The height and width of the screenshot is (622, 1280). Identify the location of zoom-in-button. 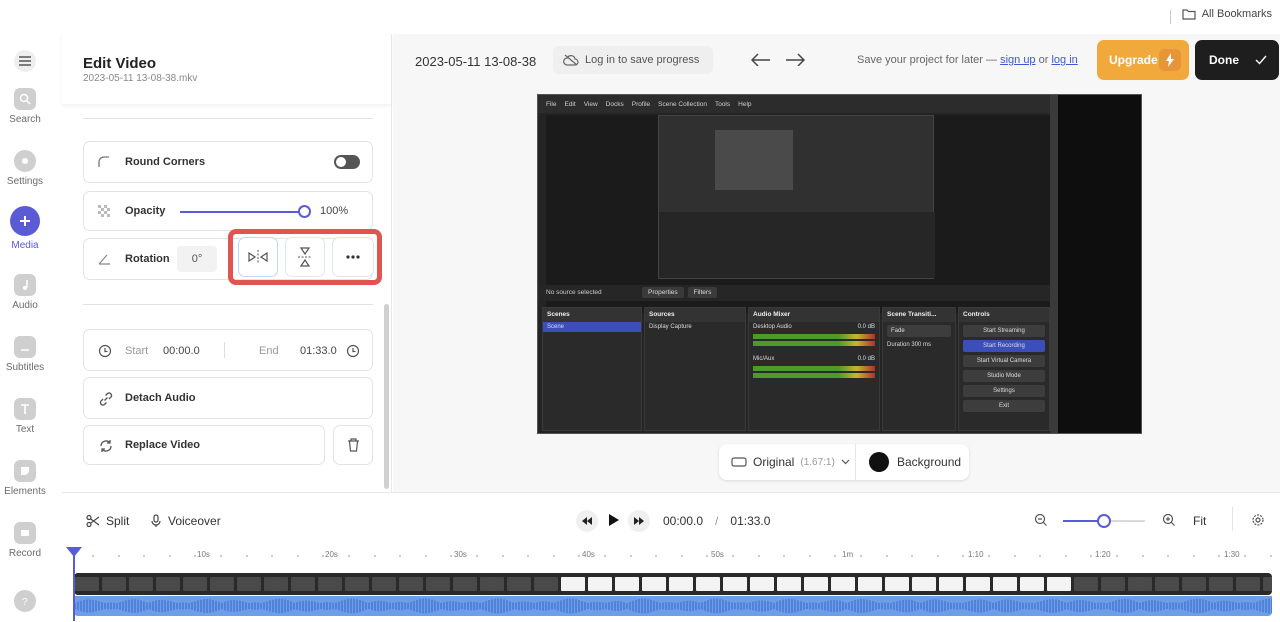
(1169, 520).